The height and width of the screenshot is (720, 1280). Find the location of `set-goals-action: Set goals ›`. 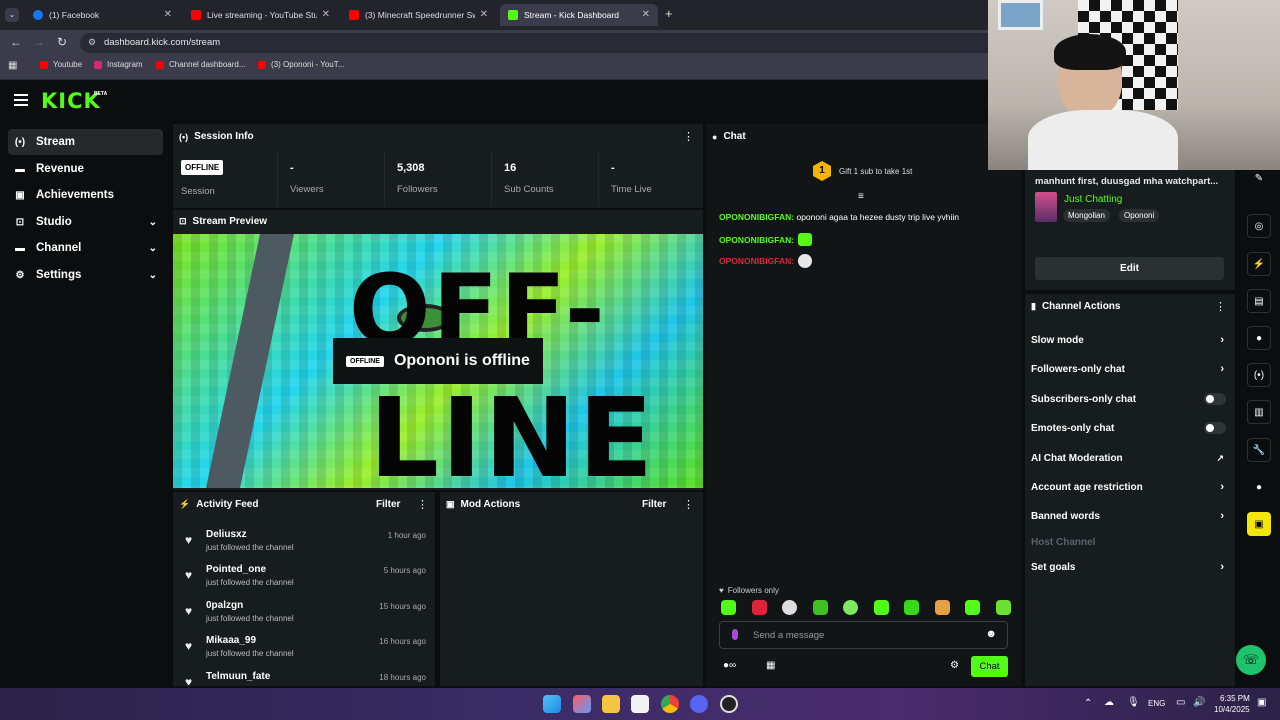

set-goals-action: Set goals › is located at coordinates (1128, 567).